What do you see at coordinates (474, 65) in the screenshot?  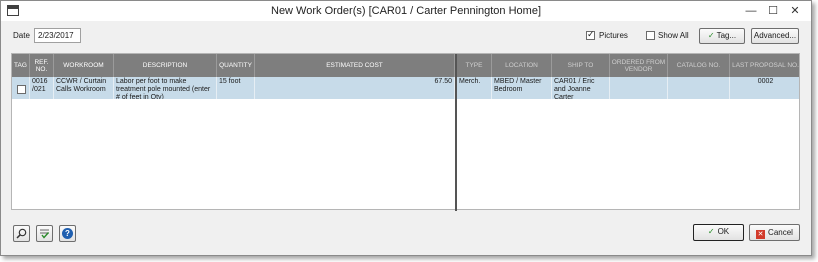 I see `col-header-type: Type` at bounding box center [474, 65].